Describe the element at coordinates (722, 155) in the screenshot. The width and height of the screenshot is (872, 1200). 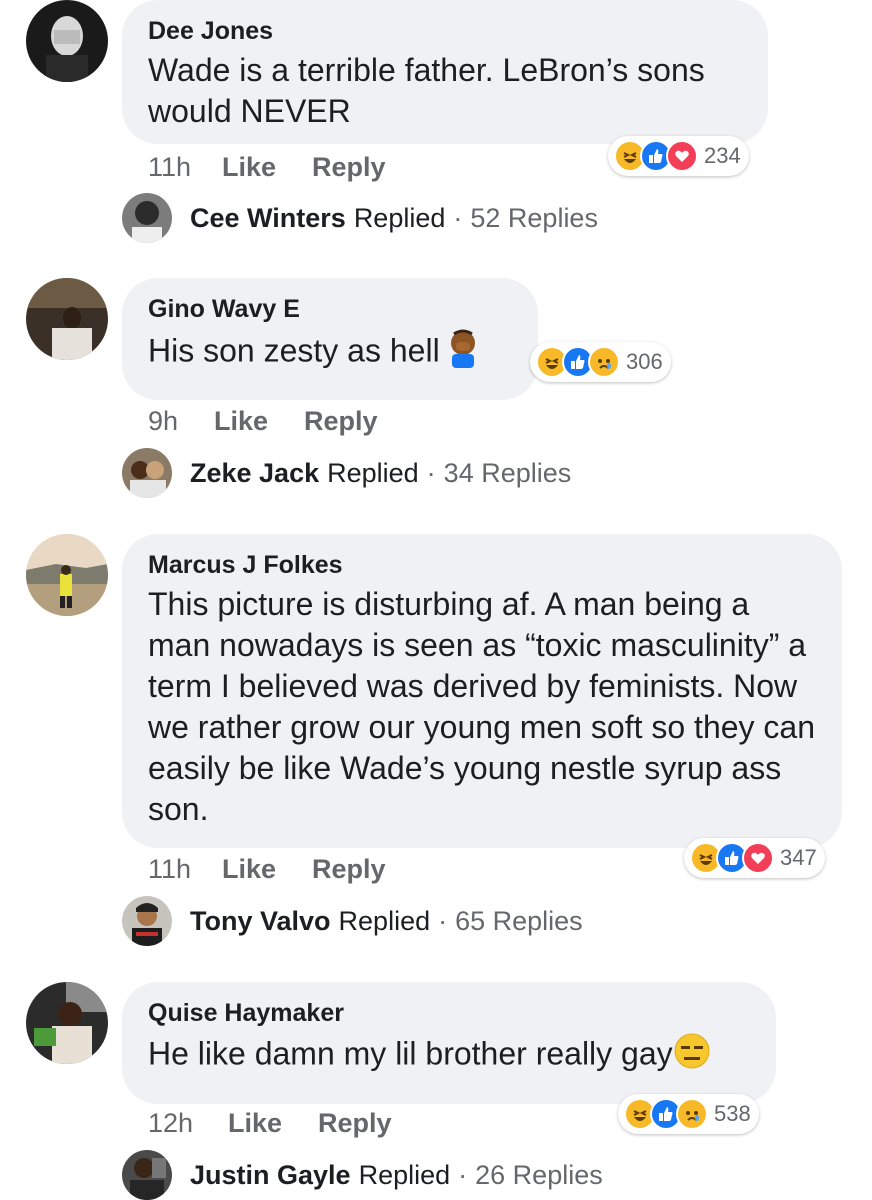
I see `reaction-count: 234` at that location.